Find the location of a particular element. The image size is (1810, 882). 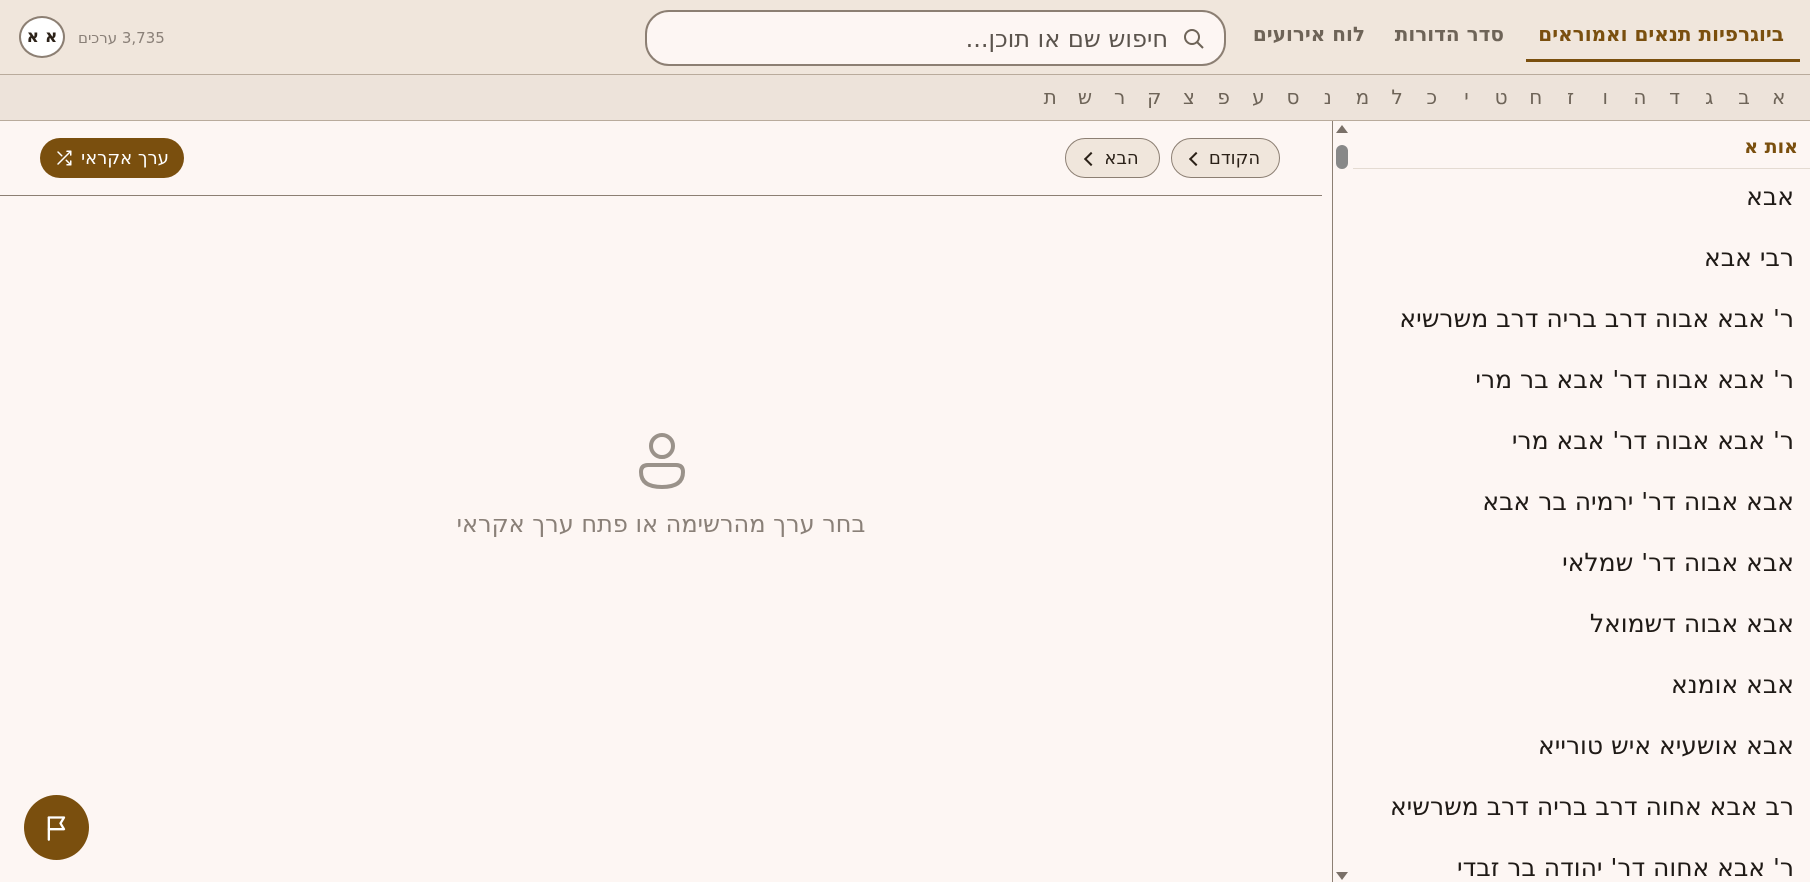

list-item: אבא is located at coordinates (1574, 213).